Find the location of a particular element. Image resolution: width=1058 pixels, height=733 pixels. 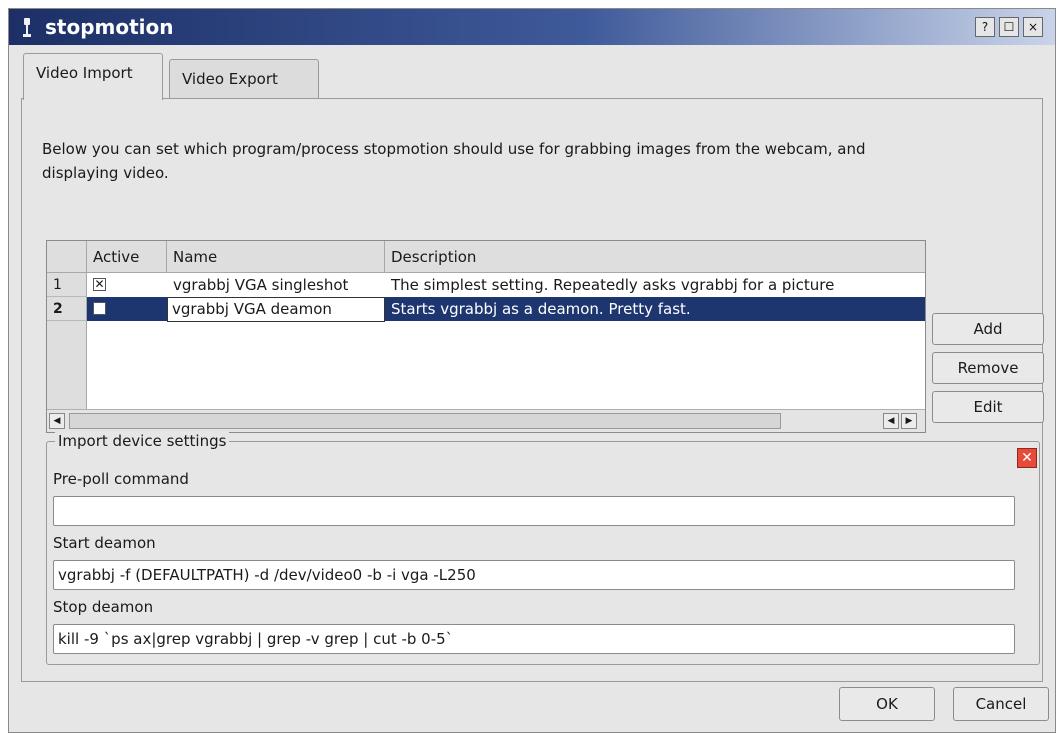

tab-video-export: Video Export is located at coordinates (244, 79).